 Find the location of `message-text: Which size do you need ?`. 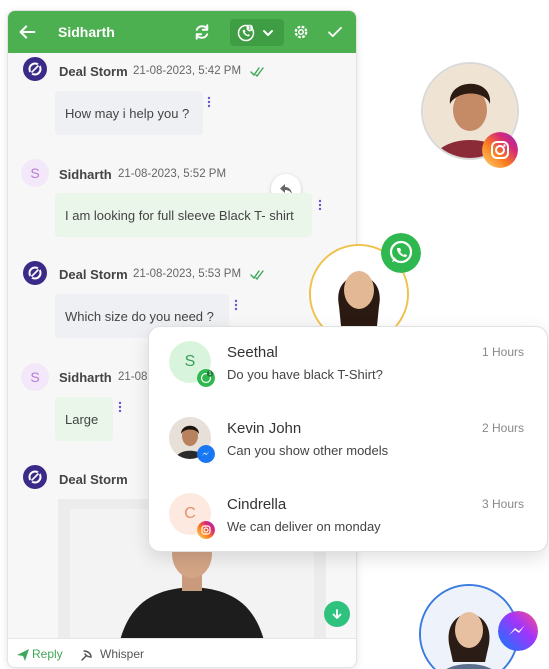

message-text: Which size do you need ? is located at coordinates (139, 316).